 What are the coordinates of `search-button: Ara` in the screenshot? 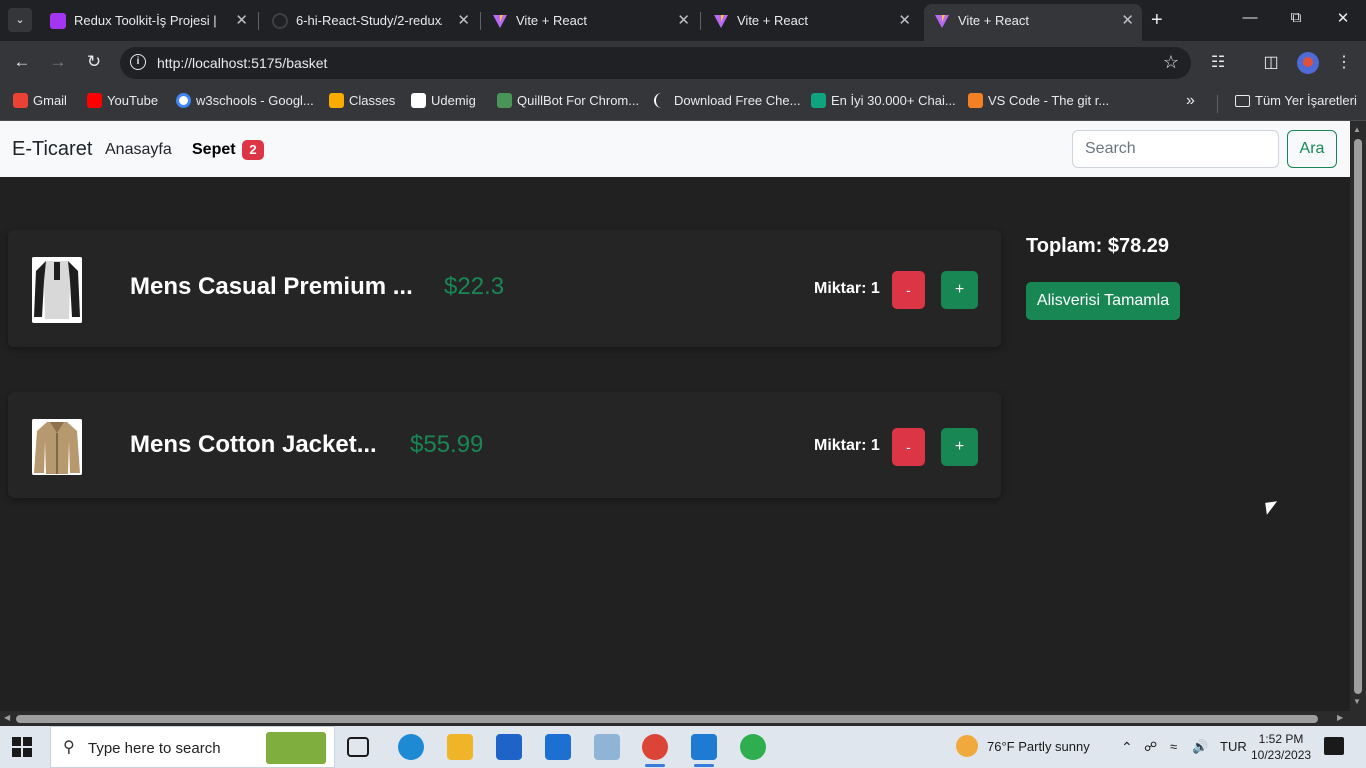 It's located at (1312, 149).